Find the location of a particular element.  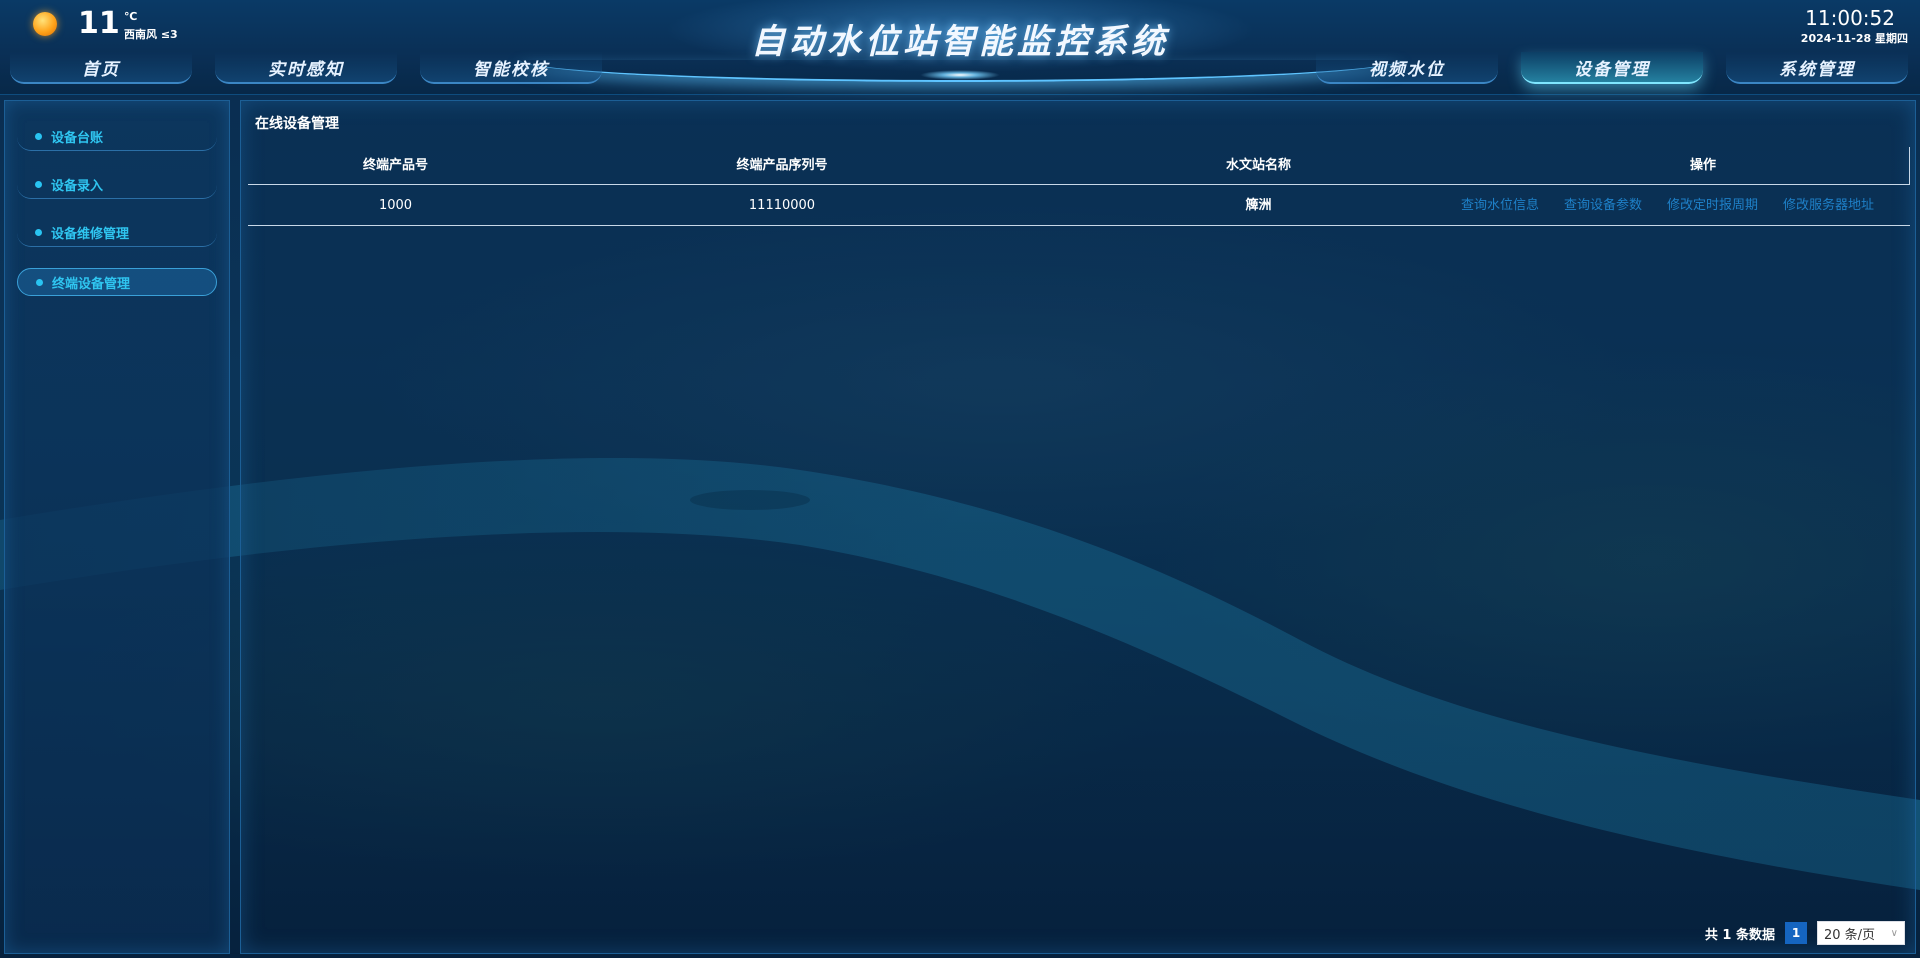

sidebar: 设备台账 设备录入 设备维修管理 终端设备管理 is located at coordinates (117, 527).